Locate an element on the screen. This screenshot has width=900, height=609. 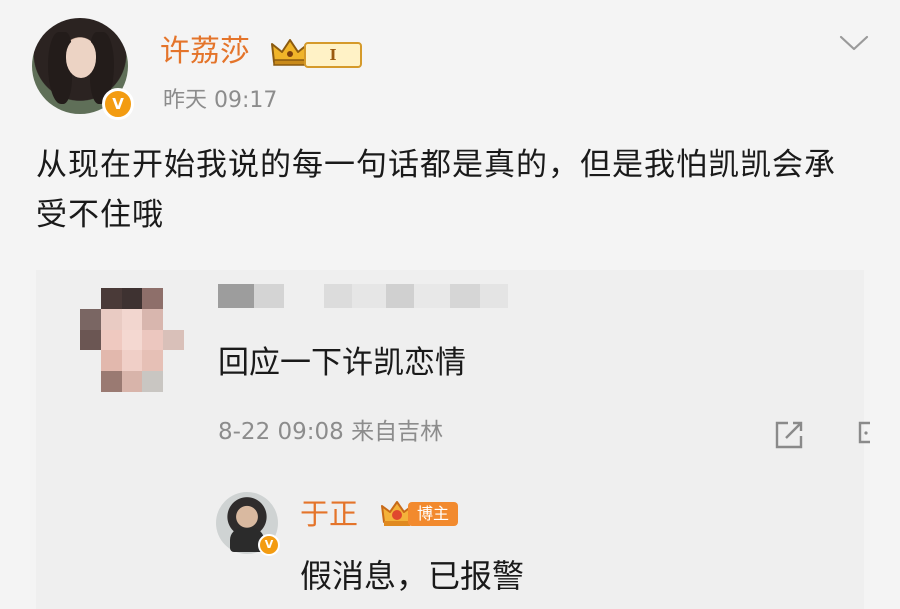
blogger-badge: 博主 is located at coordinates (421, 514).